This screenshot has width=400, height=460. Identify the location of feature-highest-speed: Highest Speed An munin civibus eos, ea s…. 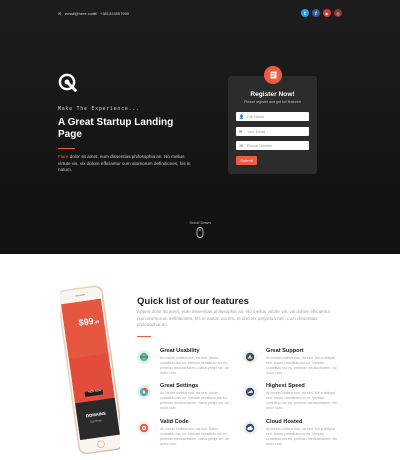
(290, 398).